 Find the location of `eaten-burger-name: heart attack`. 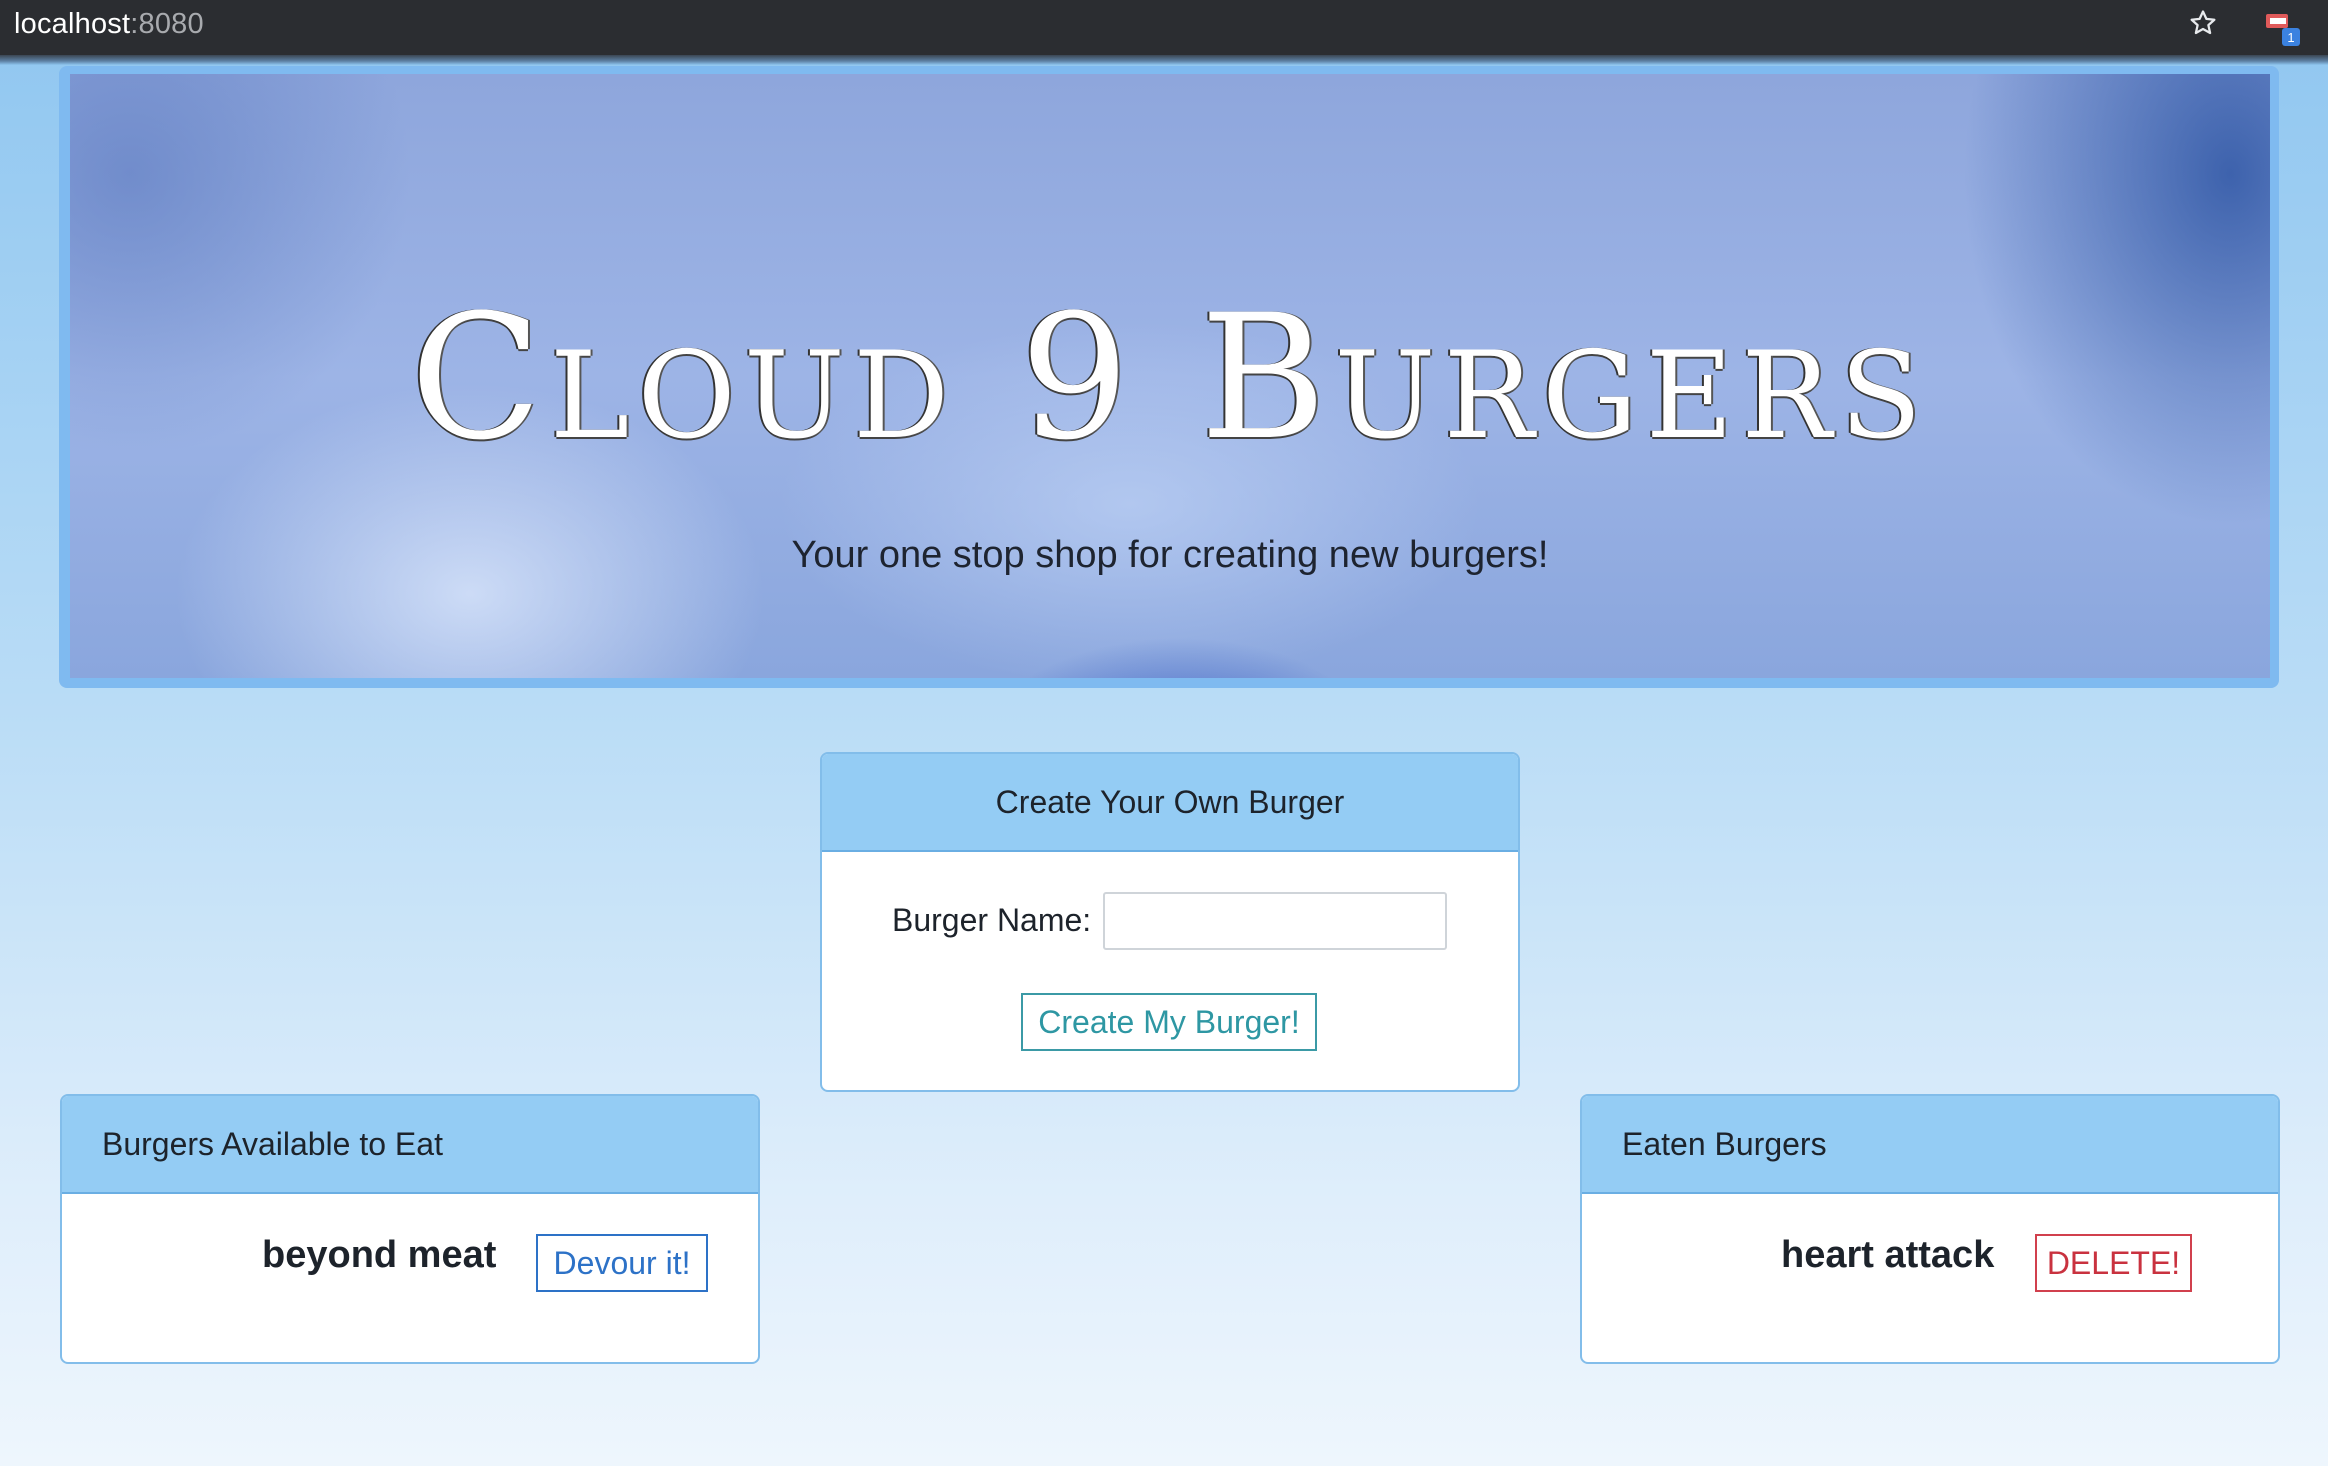

eaten-burger-name: heart attack is located at coordinates (1888, 1255).